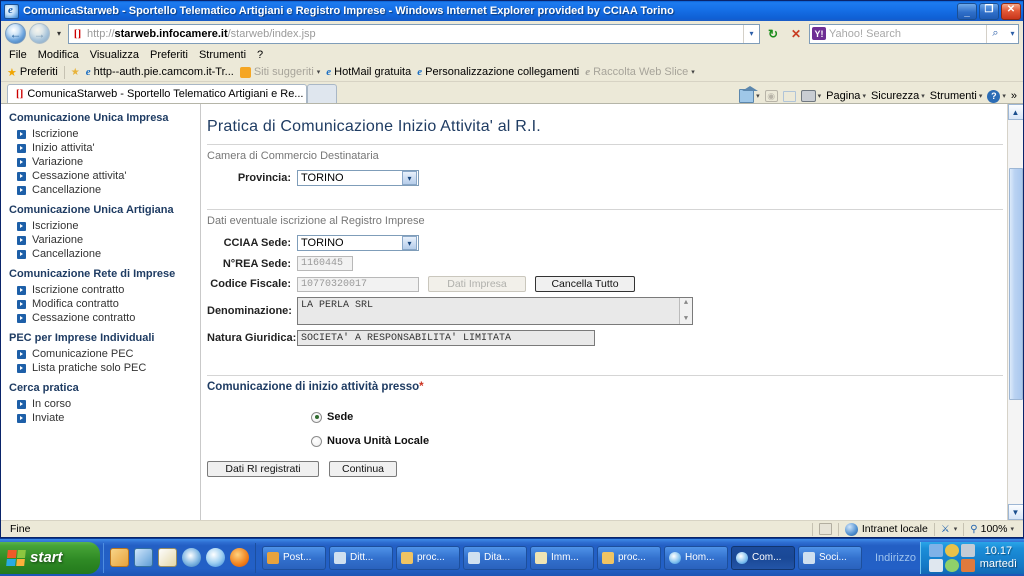 This screenshot has height=576, width=1024. What do you see at coordinates (640, 72) in the screenshot?
I see `favorite-web-slice: e Raccolta Web Slice ▾` at bounding box center [640, 72].